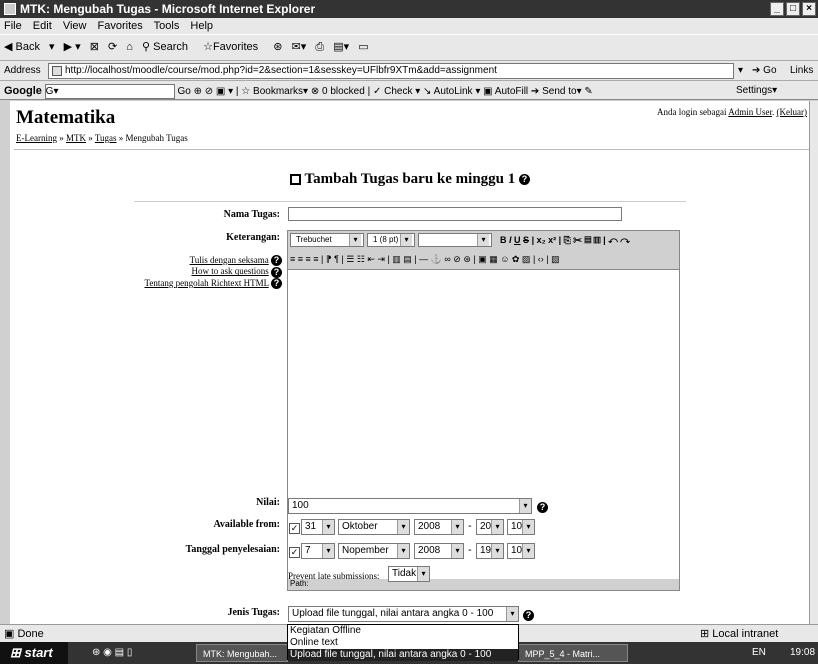 Image resolution: width=818 pixels, height=664 pixels. I want to click on vertical-scrollbar, so click(813, 362).